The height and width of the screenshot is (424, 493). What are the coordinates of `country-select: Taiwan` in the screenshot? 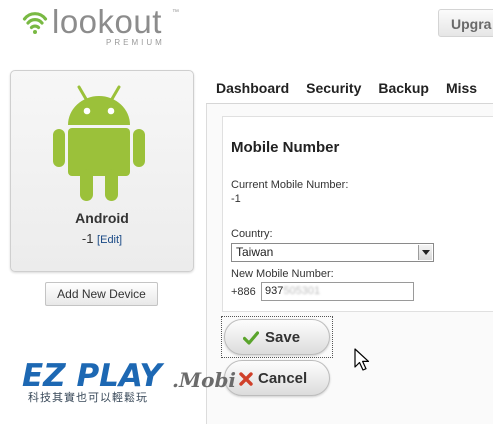 It's located at (332, 252).